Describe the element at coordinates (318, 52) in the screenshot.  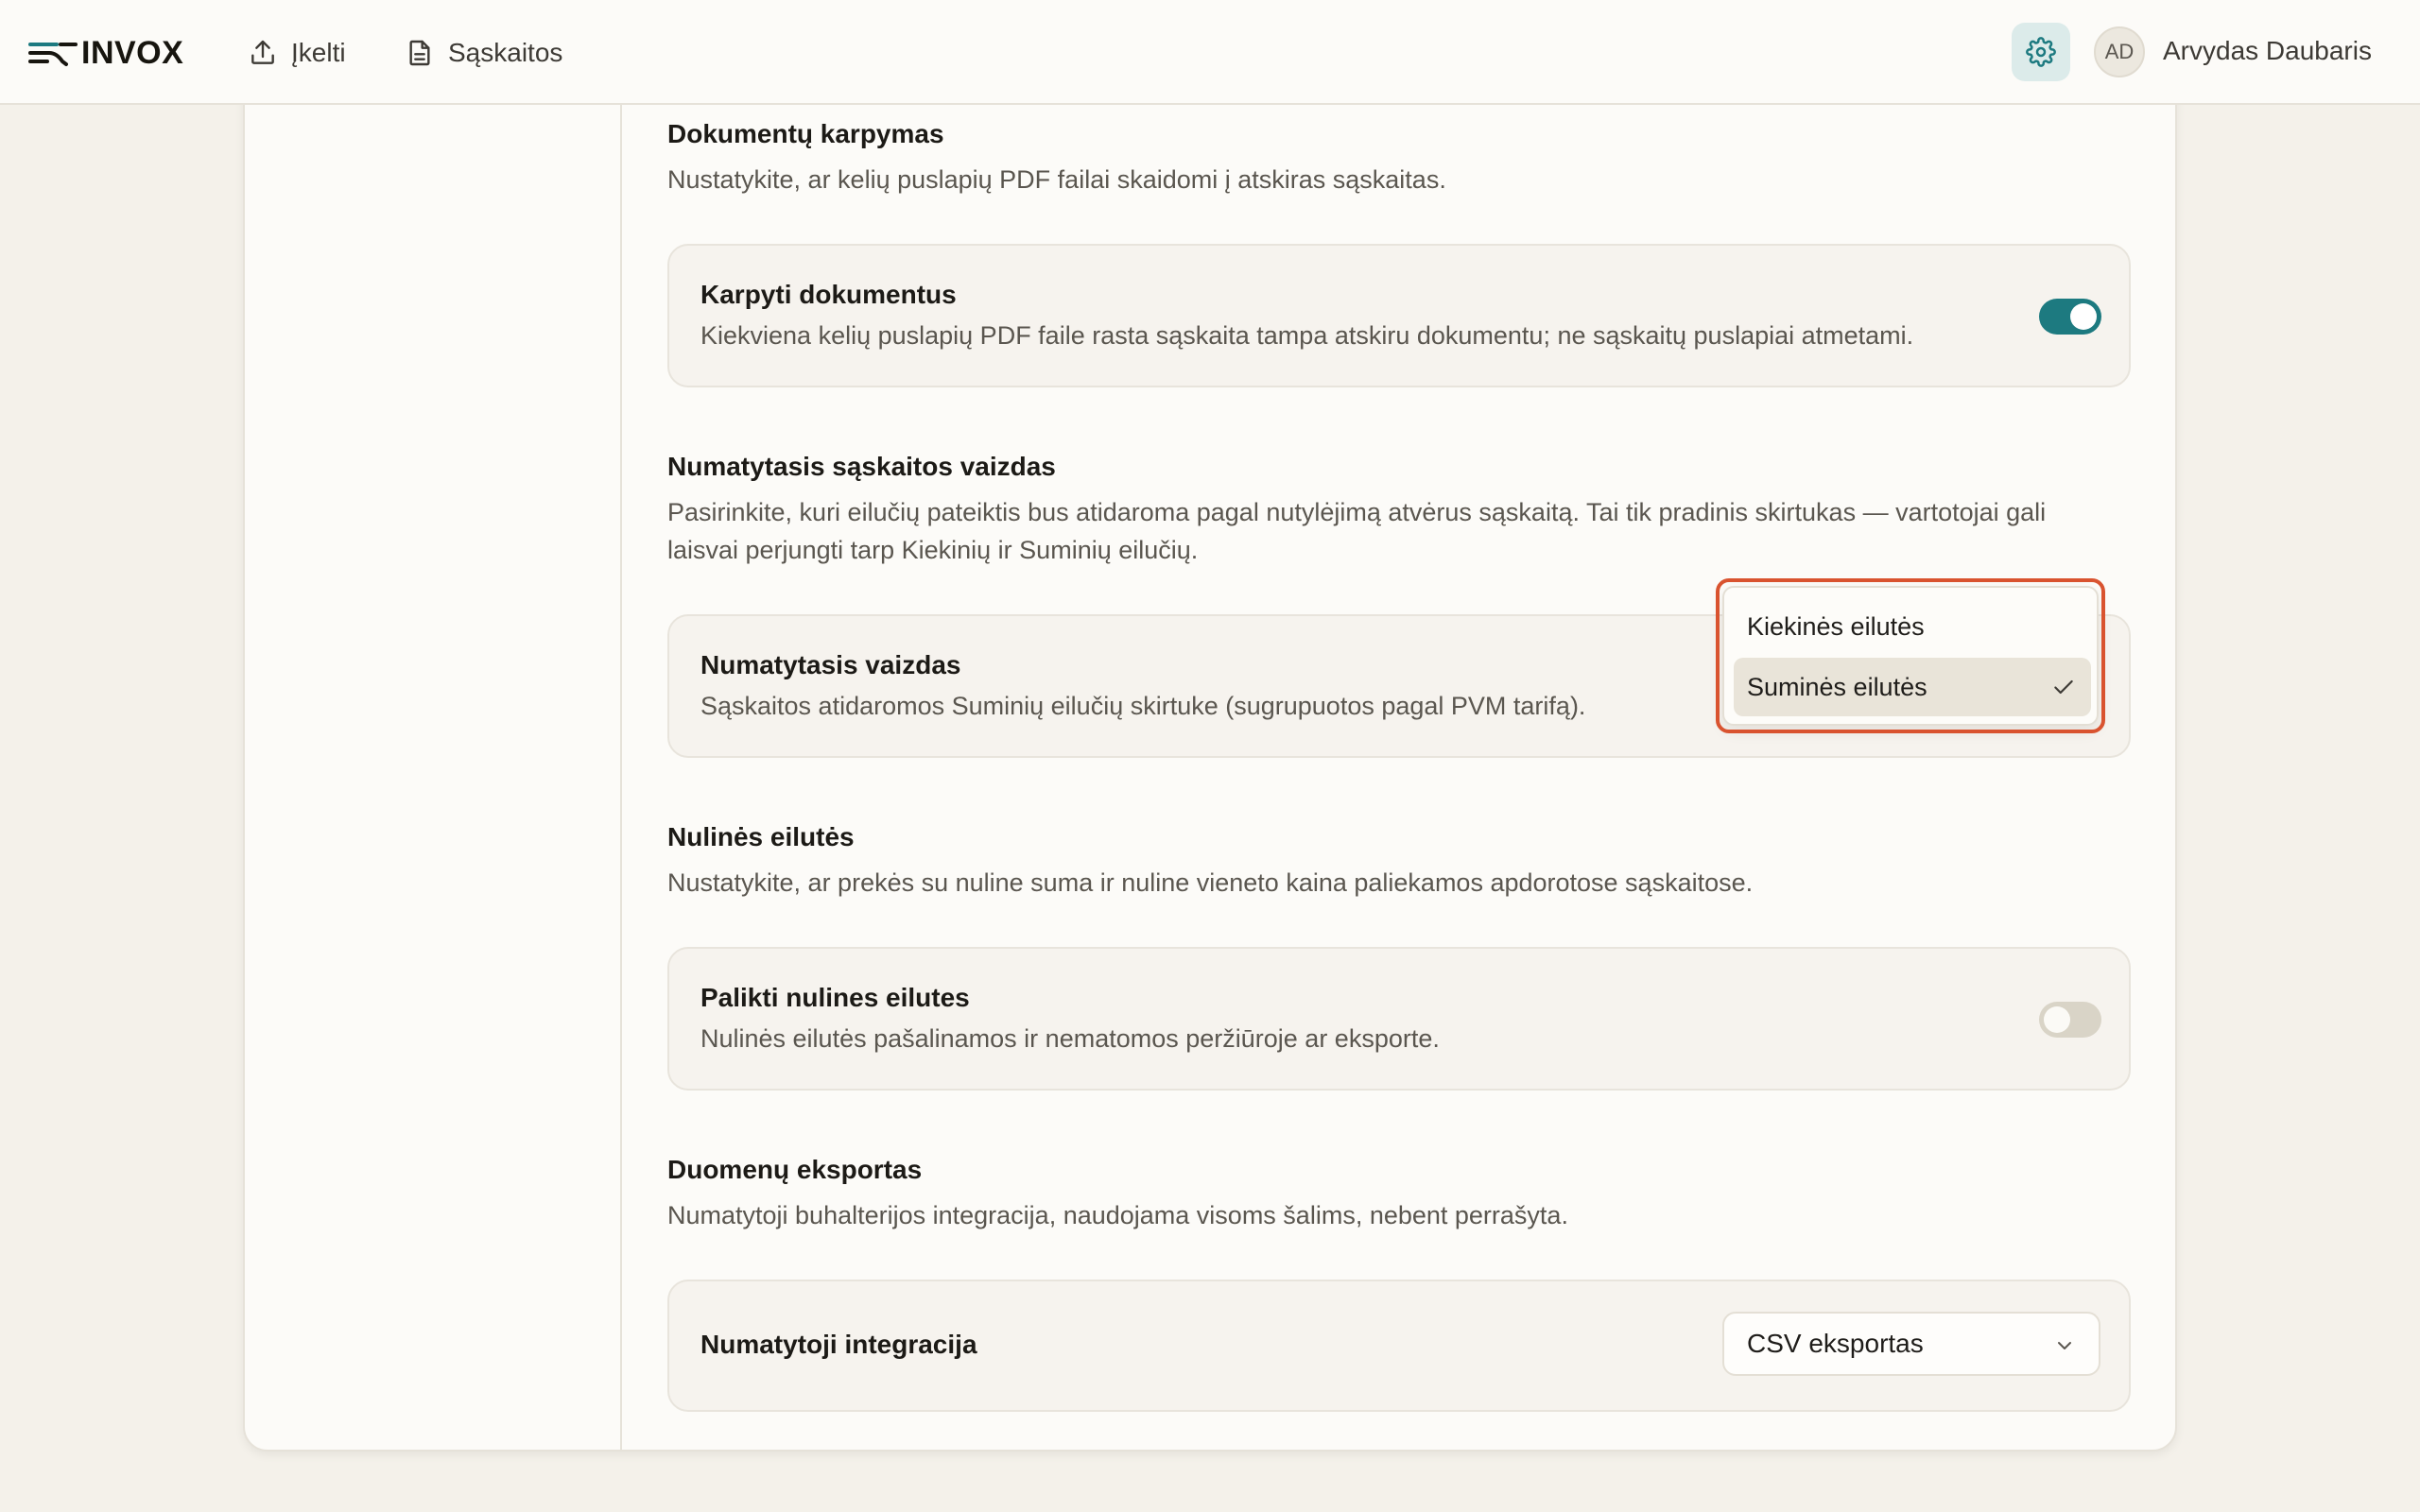
I see `nav-upload-label: Įkelti` at that location.